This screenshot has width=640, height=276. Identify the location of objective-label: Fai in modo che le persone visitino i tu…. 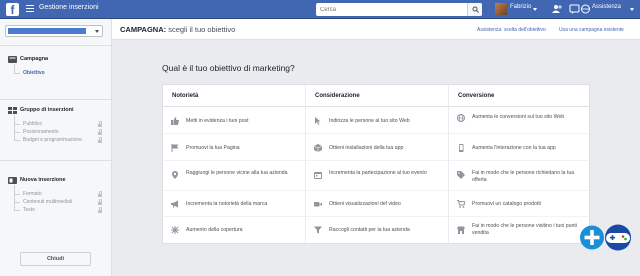
(524, 229).